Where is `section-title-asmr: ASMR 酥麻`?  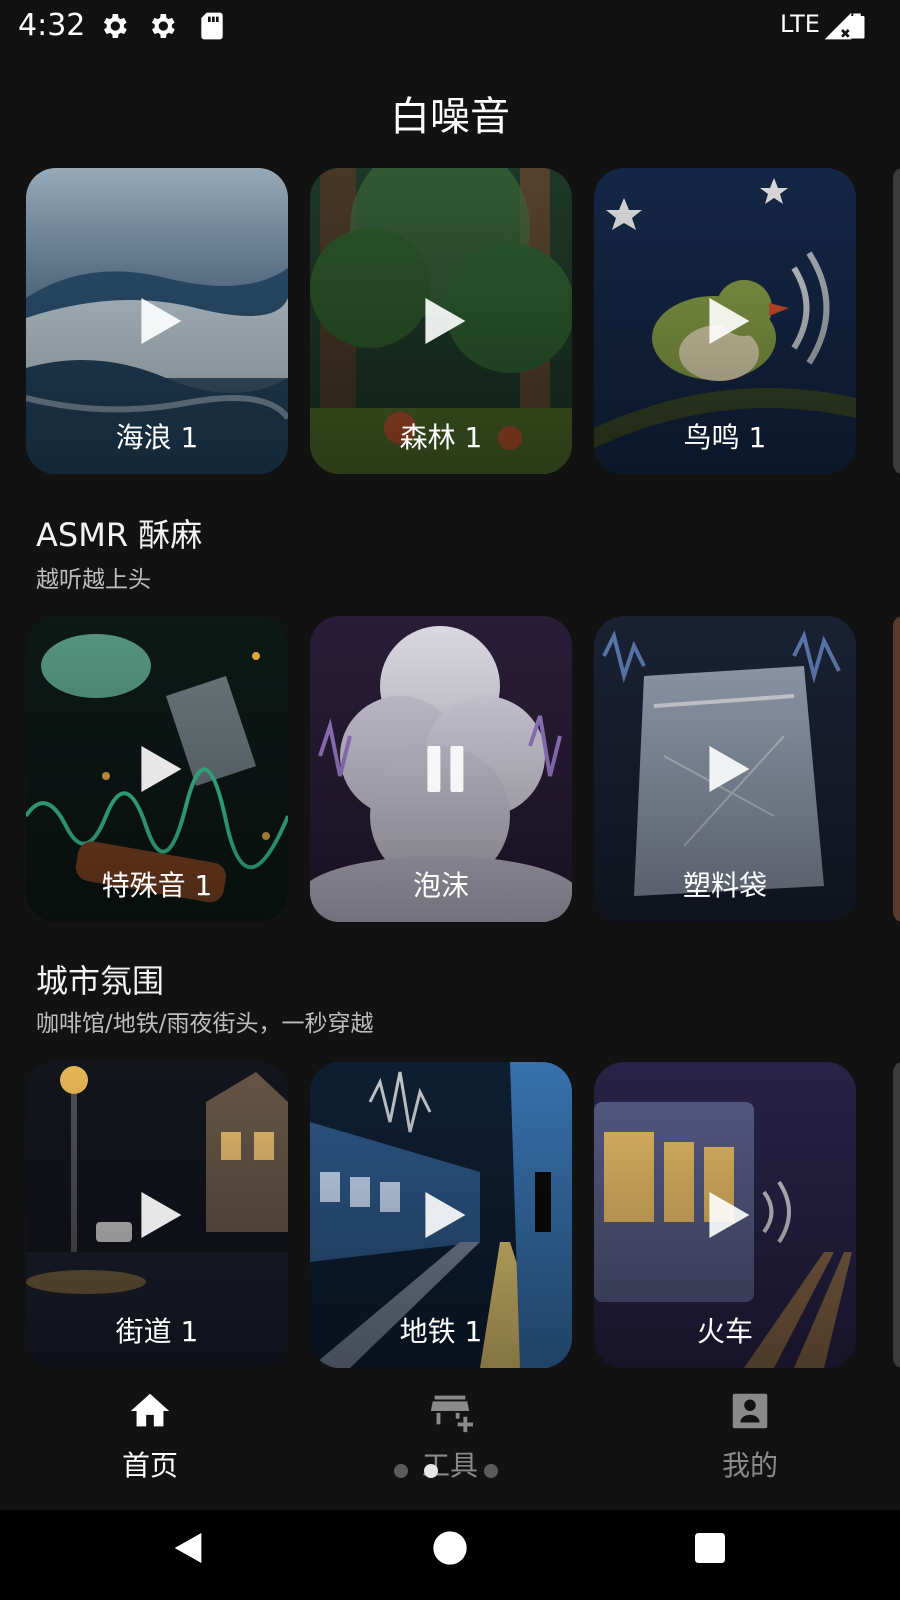
section-title-asmr: ASMR 酥麻 is located at coordinates (119, 535).